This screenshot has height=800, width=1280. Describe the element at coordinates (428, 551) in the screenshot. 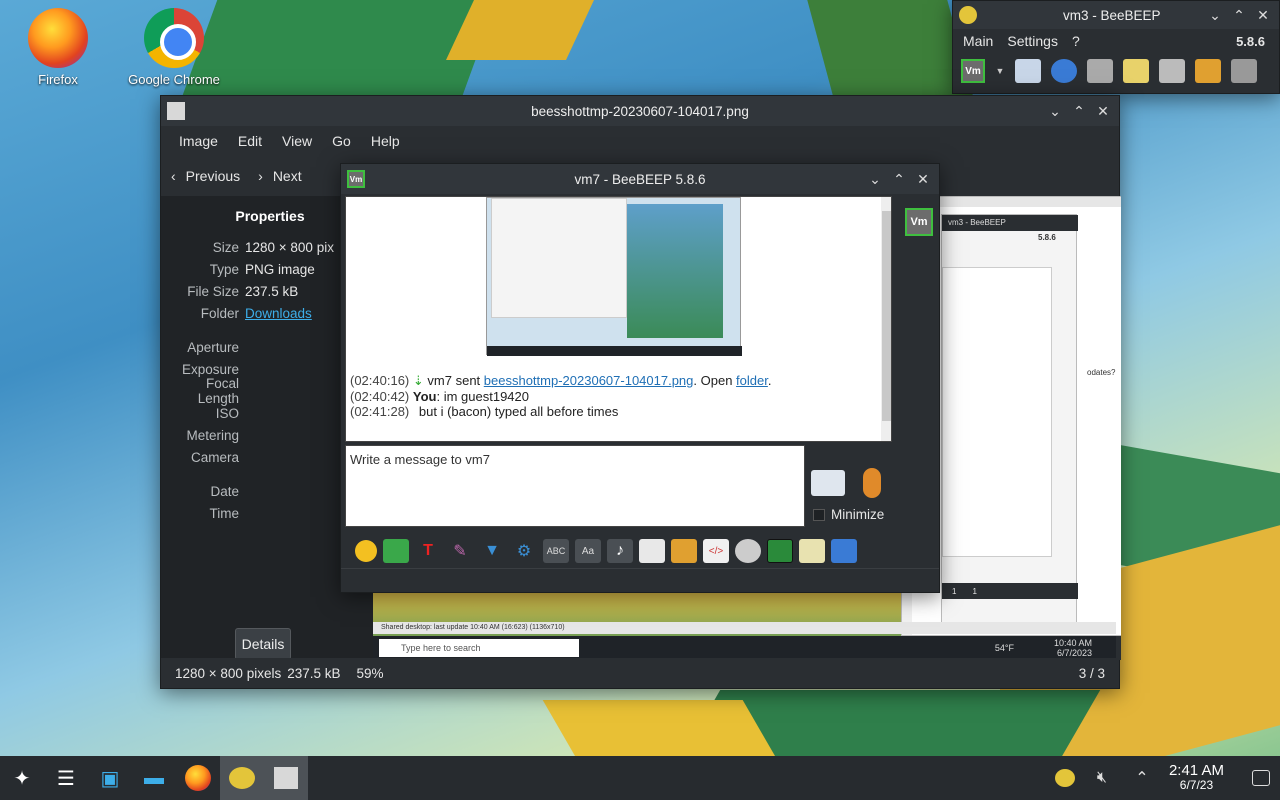

I see `text-color-icon: T` at that location.